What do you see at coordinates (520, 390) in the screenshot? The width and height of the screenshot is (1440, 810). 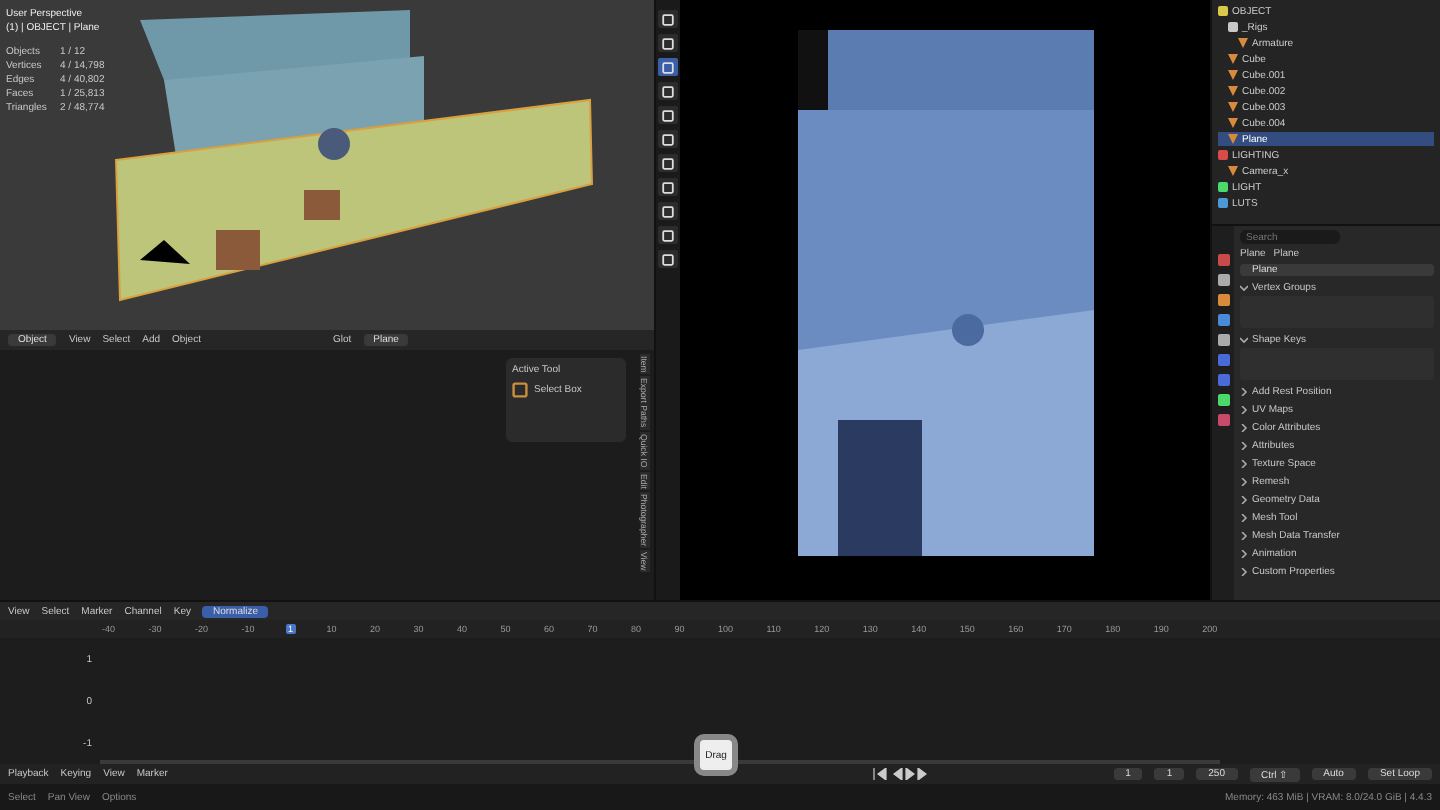 I see `select-box-icon` at bounding box center [520, 390].